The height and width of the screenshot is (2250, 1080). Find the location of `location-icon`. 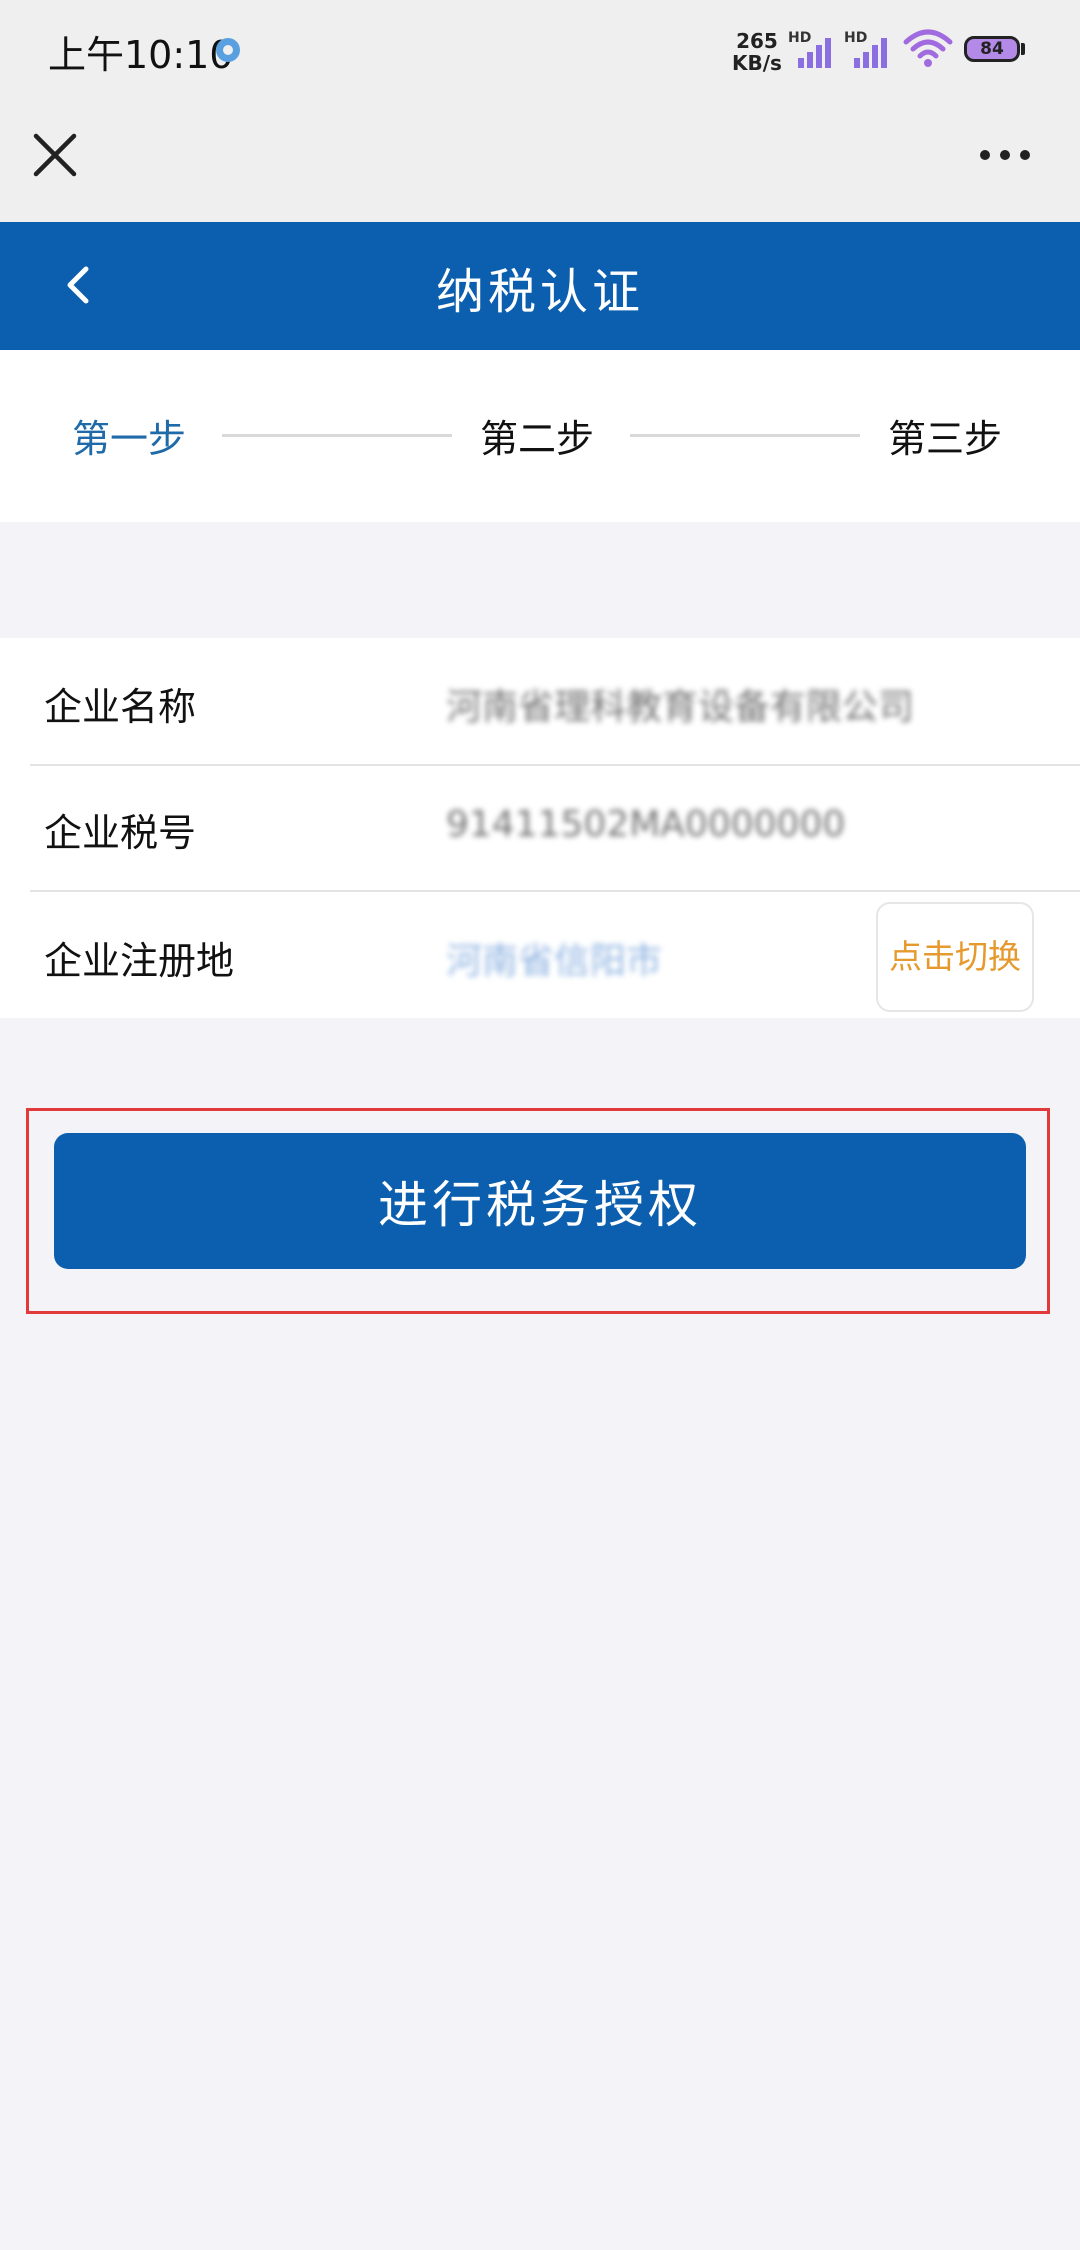

location-icon is located at coordinates (228, 50).